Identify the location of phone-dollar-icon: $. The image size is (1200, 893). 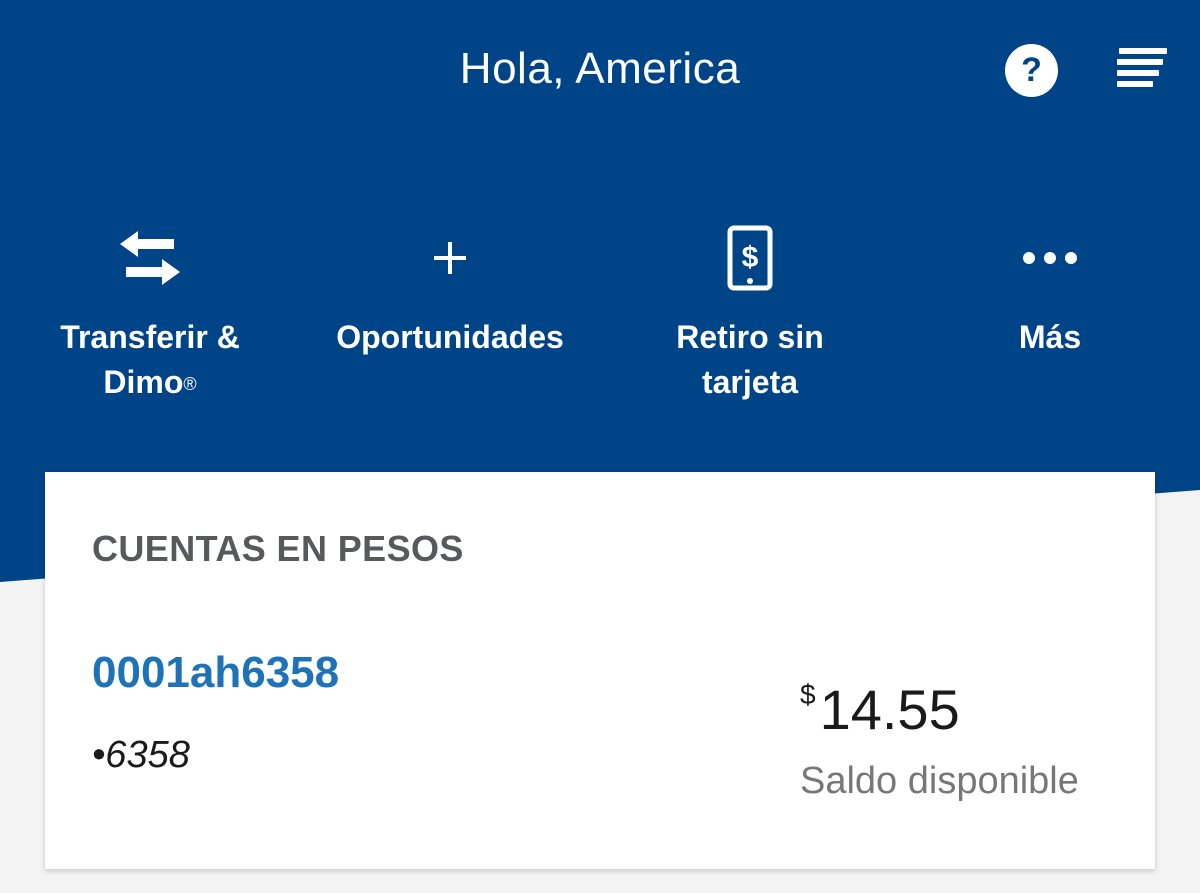
(750, 257).